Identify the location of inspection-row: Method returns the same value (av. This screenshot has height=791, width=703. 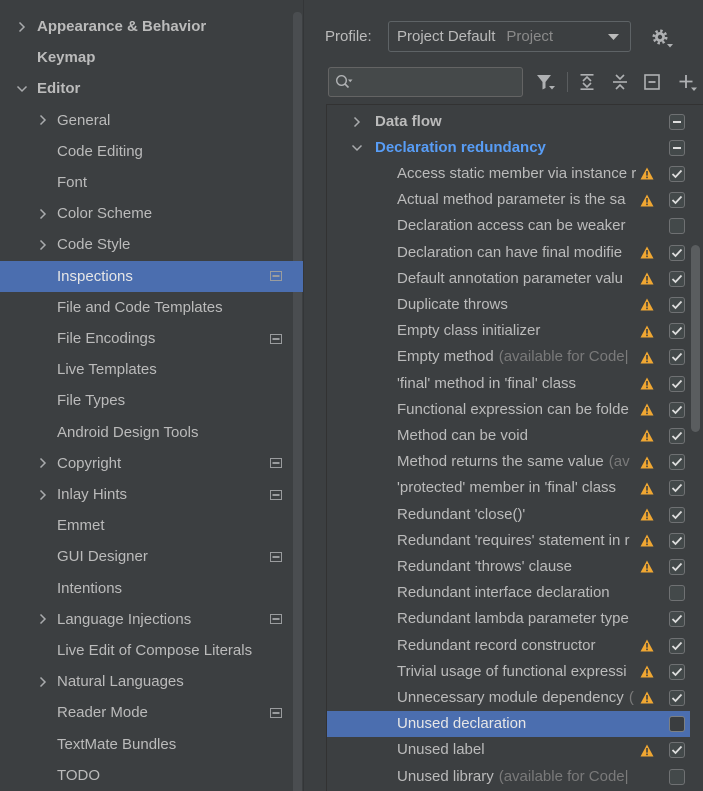
(508, 462).